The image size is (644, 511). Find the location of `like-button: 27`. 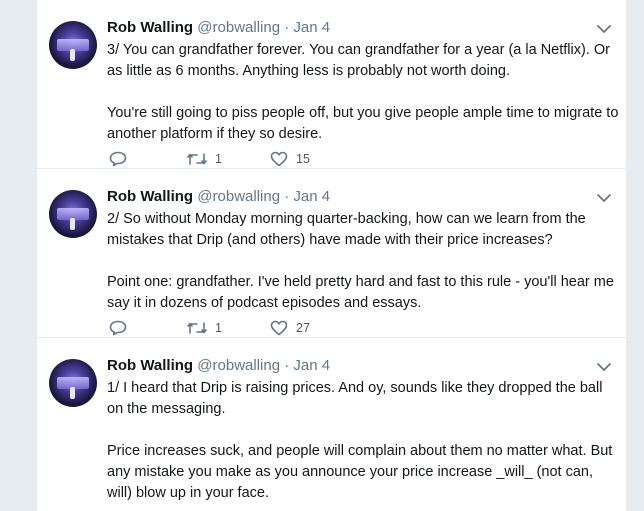

like-button: 27 is located at coordinates (290, 328).